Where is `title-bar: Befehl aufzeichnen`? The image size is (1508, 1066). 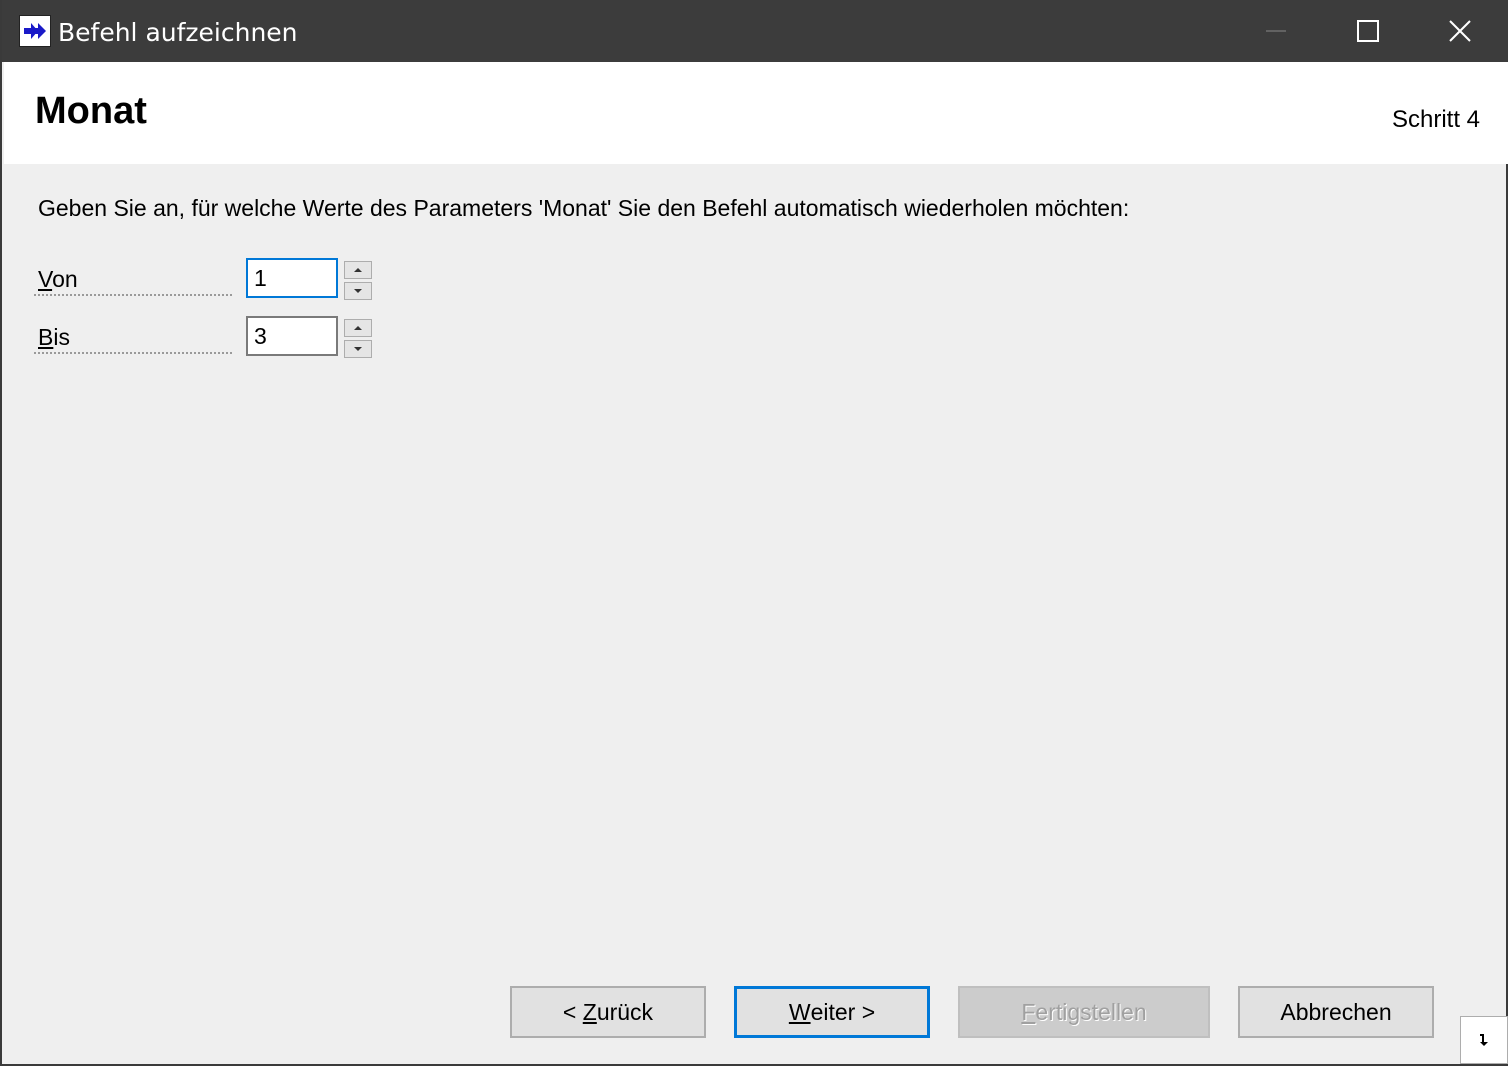
title-bar: Befehl aufzeichnen is located at coordinates (755, 31).